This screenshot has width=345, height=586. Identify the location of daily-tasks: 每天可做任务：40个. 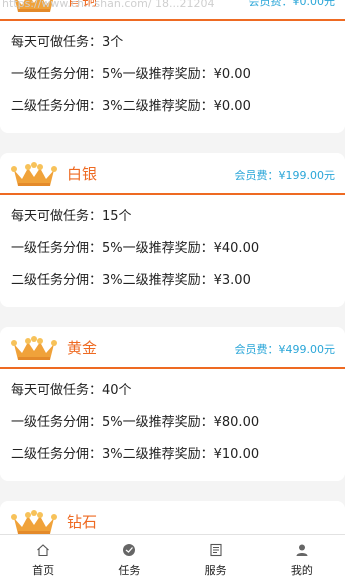
(71, 390).